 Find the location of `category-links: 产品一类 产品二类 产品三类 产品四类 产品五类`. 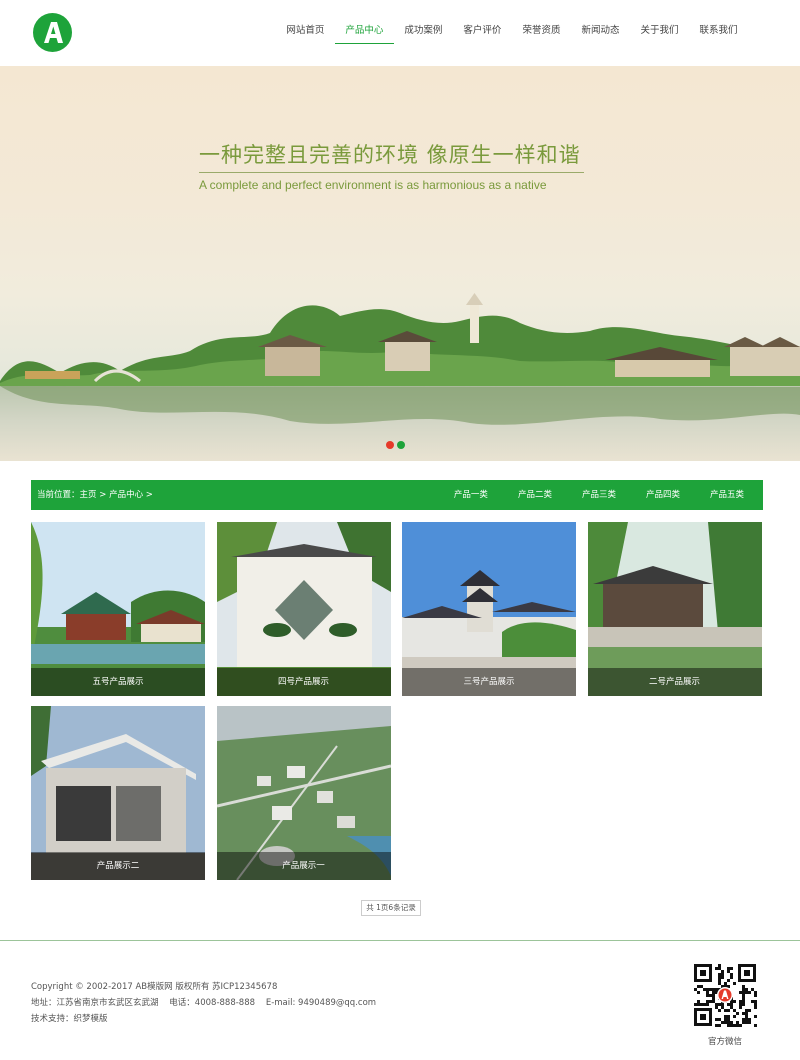

category-links: 产品一类 产品二类 产品三类 产品四类 产品五类 is located at coordinates (595, 495).